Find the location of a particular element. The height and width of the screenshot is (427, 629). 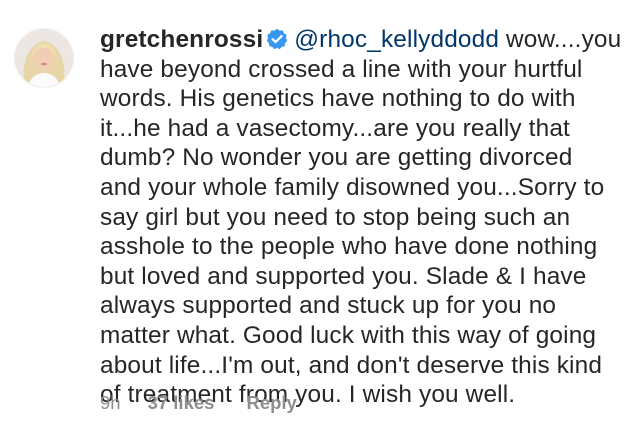

username-link: gretchenrossi is located at coordinates (181, 39).